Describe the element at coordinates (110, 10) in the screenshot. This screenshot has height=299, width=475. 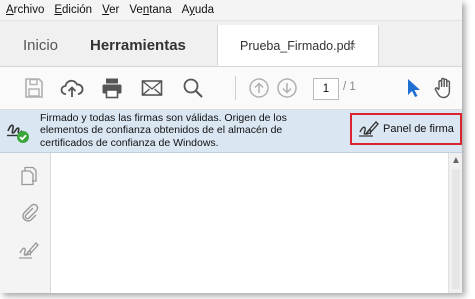
I see `menu-ver: Ver` at that location.